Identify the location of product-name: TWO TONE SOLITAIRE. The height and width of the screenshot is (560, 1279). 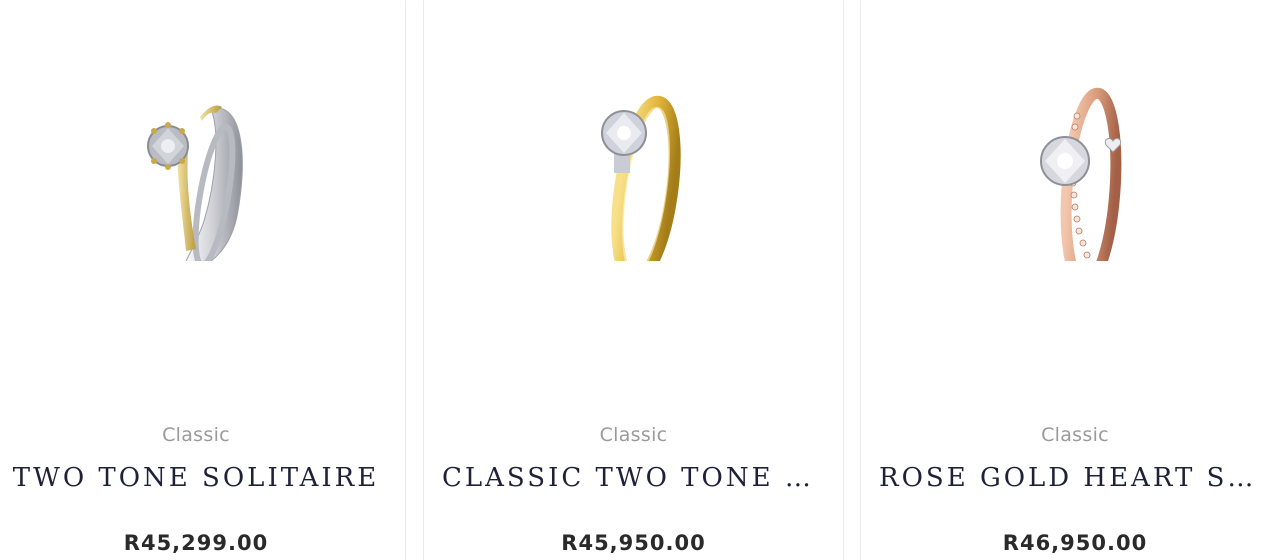
(196, 478).